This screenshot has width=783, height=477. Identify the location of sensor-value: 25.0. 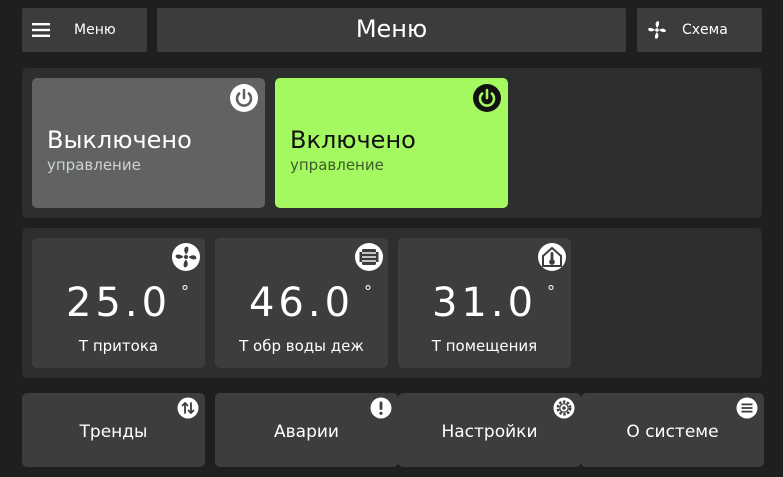
(118, 303).